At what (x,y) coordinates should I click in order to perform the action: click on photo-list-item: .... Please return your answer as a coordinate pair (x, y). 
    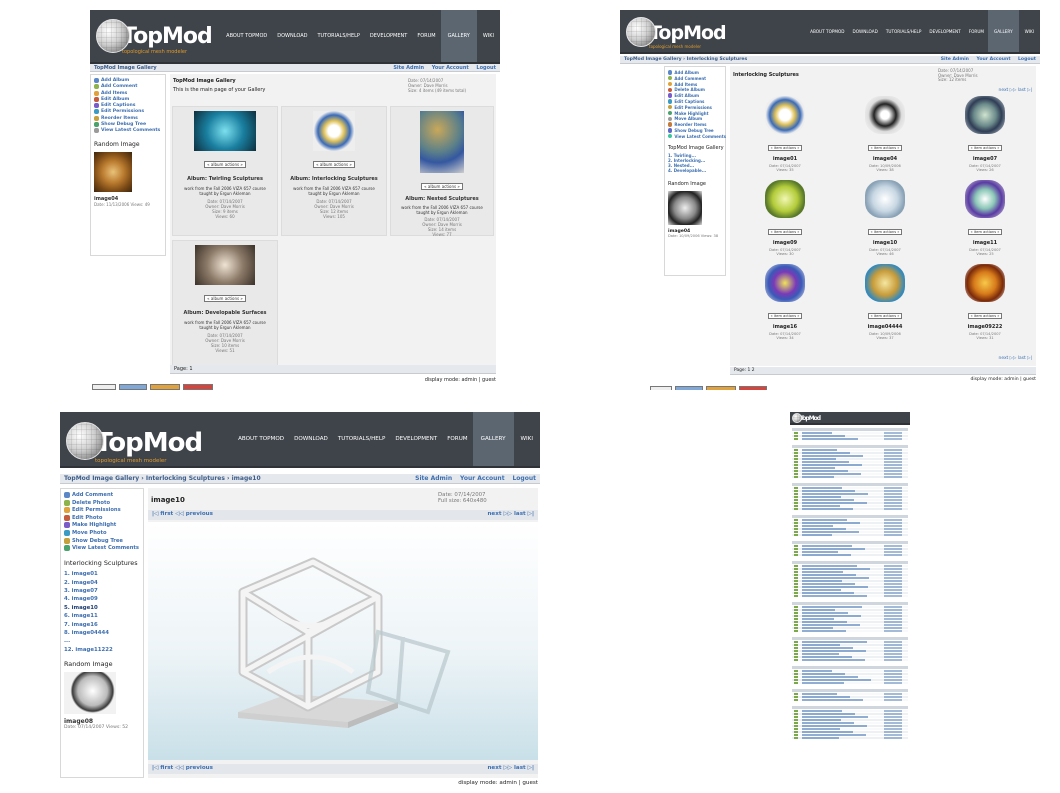
    Looking at the image, I should click on (102, 641).